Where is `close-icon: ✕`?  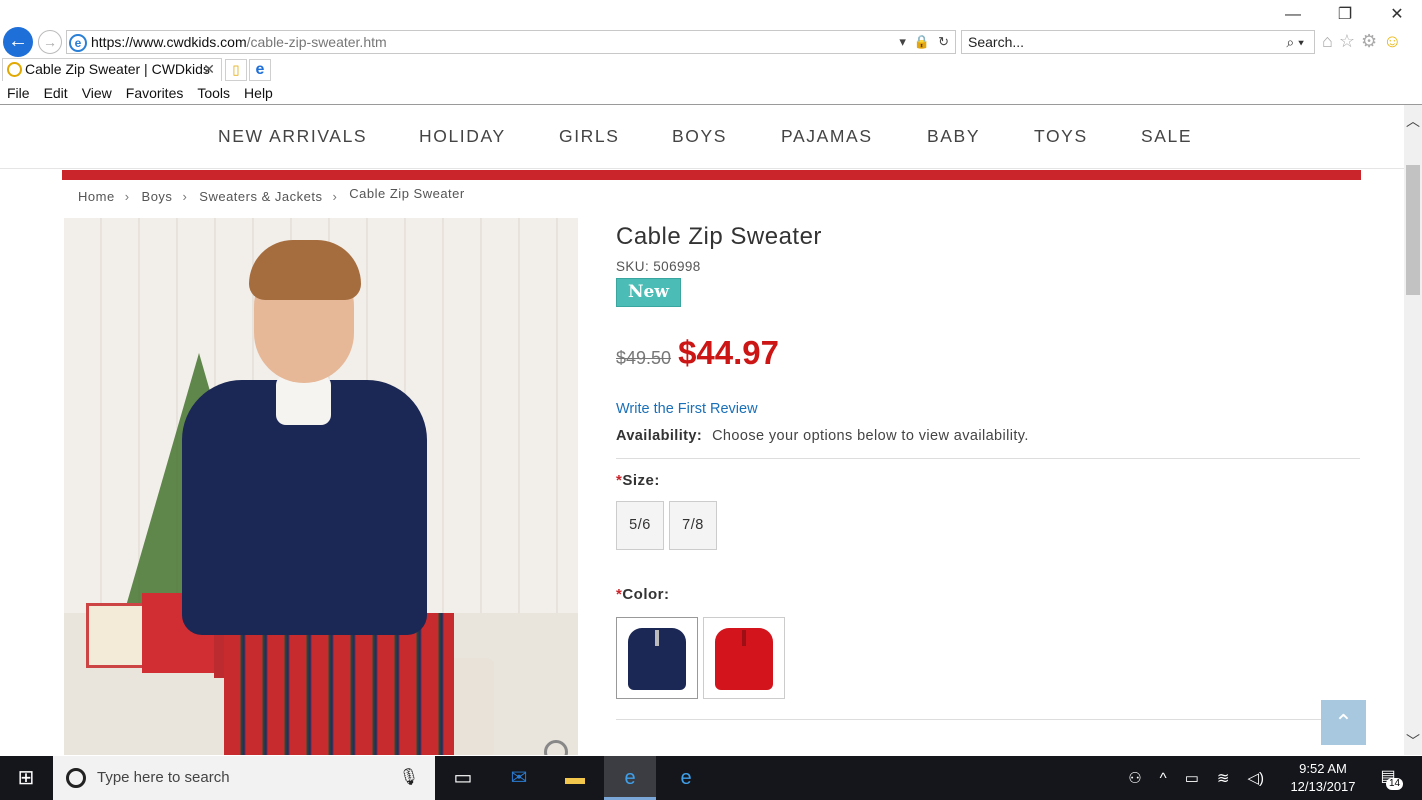
close-icon: ✕ is located at coordinates (1397, 15).